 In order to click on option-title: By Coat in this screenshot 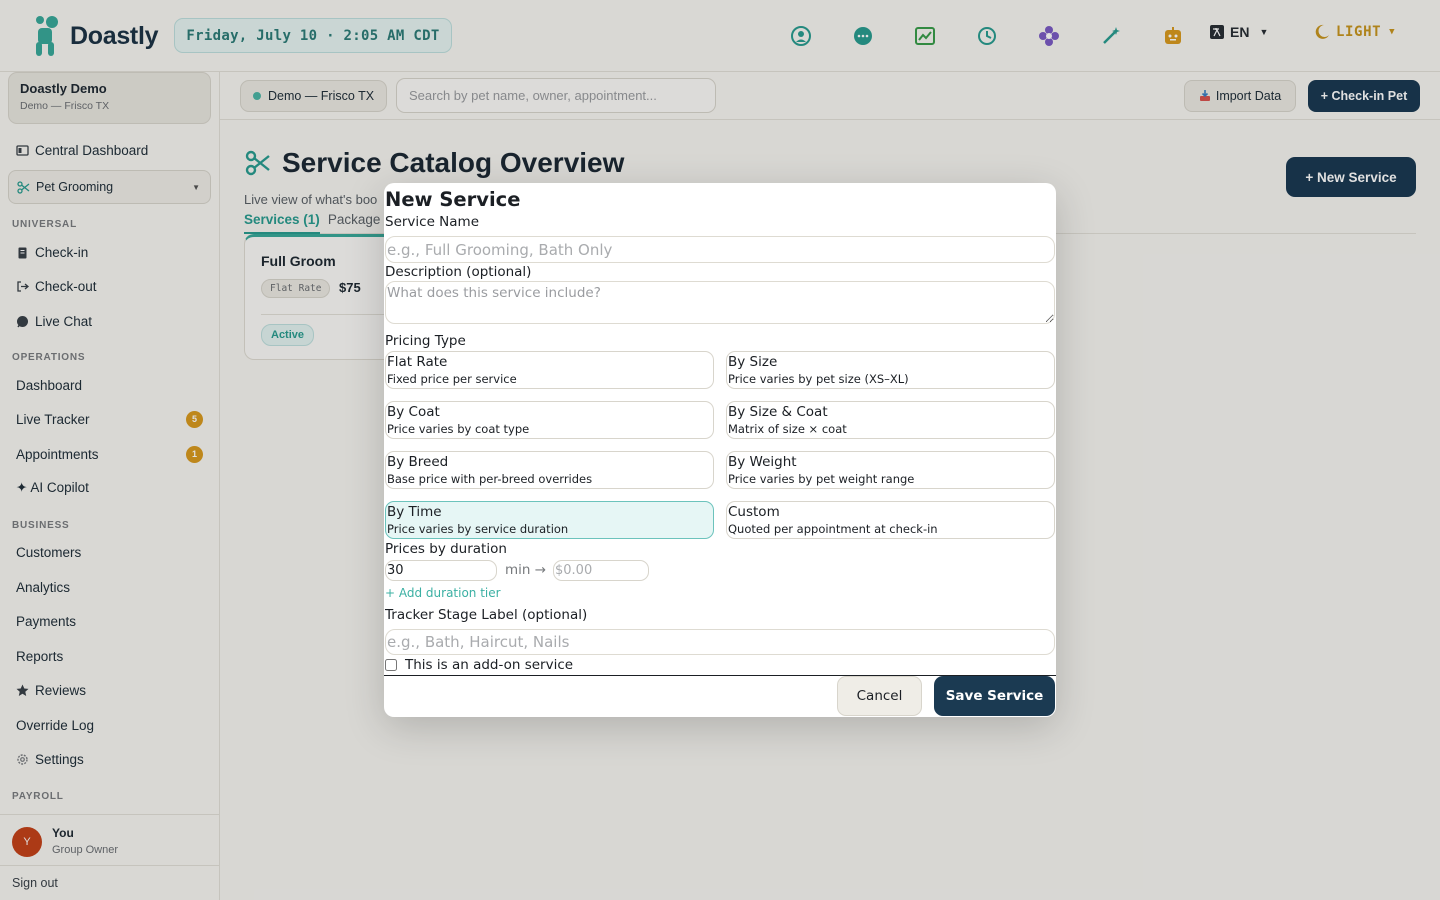, I will do `click(413, 412)`.